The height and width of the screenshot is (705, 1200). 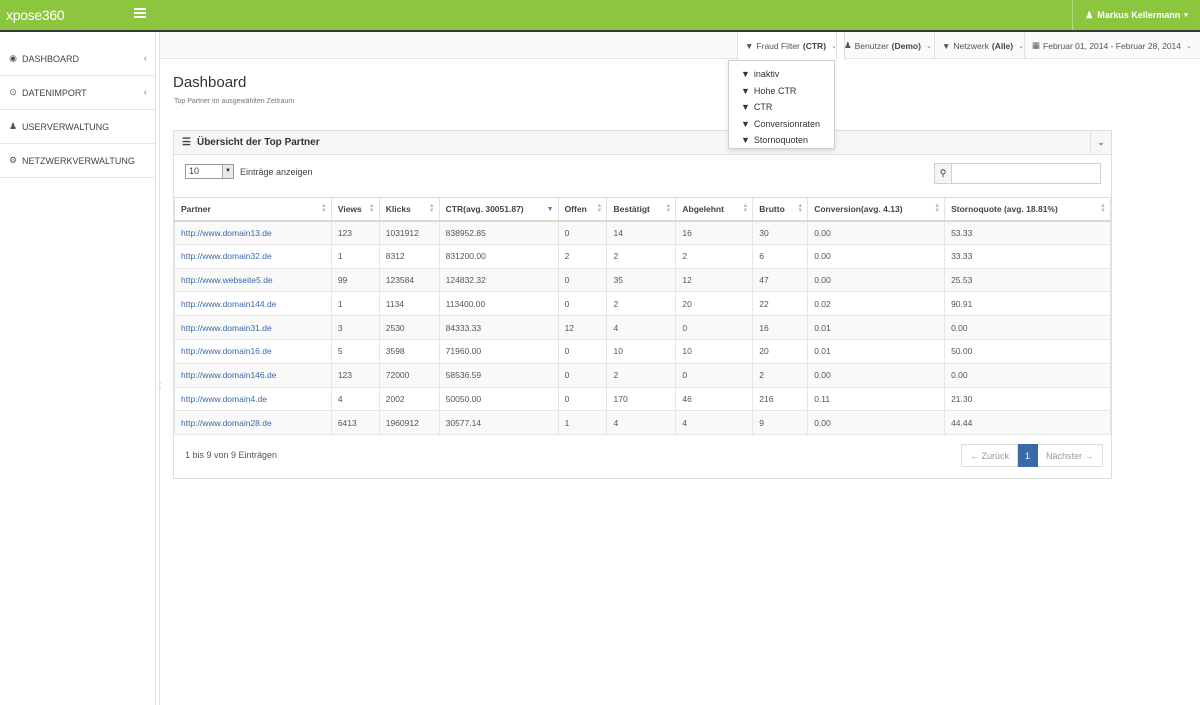 What do you see at coordinates (990, 455) in the screenshot?
I see `prev-page-button: ← Zurück` at bounding box center [990, 455].